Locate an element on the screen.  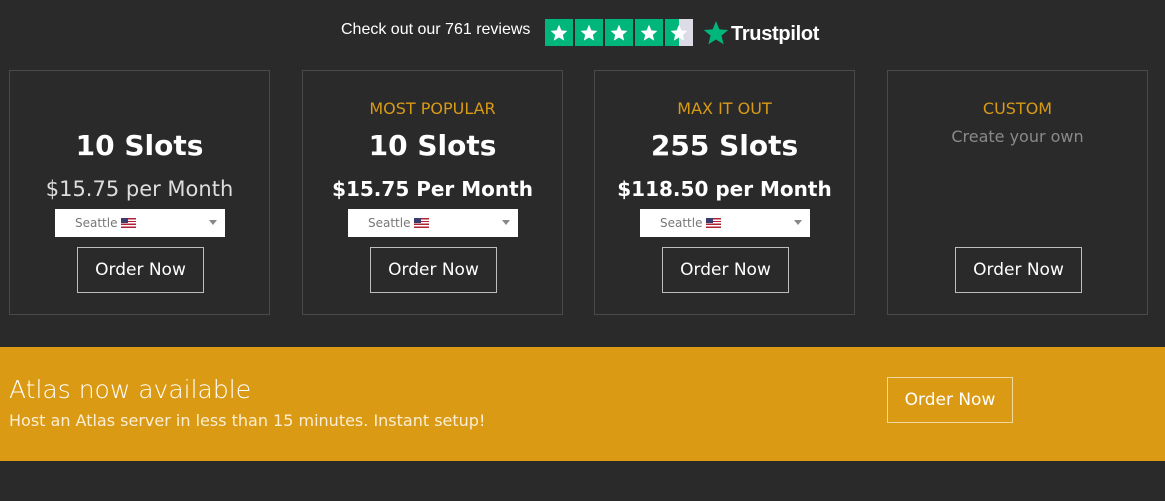
trustpilot-bar: Check out our 761 reviews Trustpilot is located at coordinates (582, 30).